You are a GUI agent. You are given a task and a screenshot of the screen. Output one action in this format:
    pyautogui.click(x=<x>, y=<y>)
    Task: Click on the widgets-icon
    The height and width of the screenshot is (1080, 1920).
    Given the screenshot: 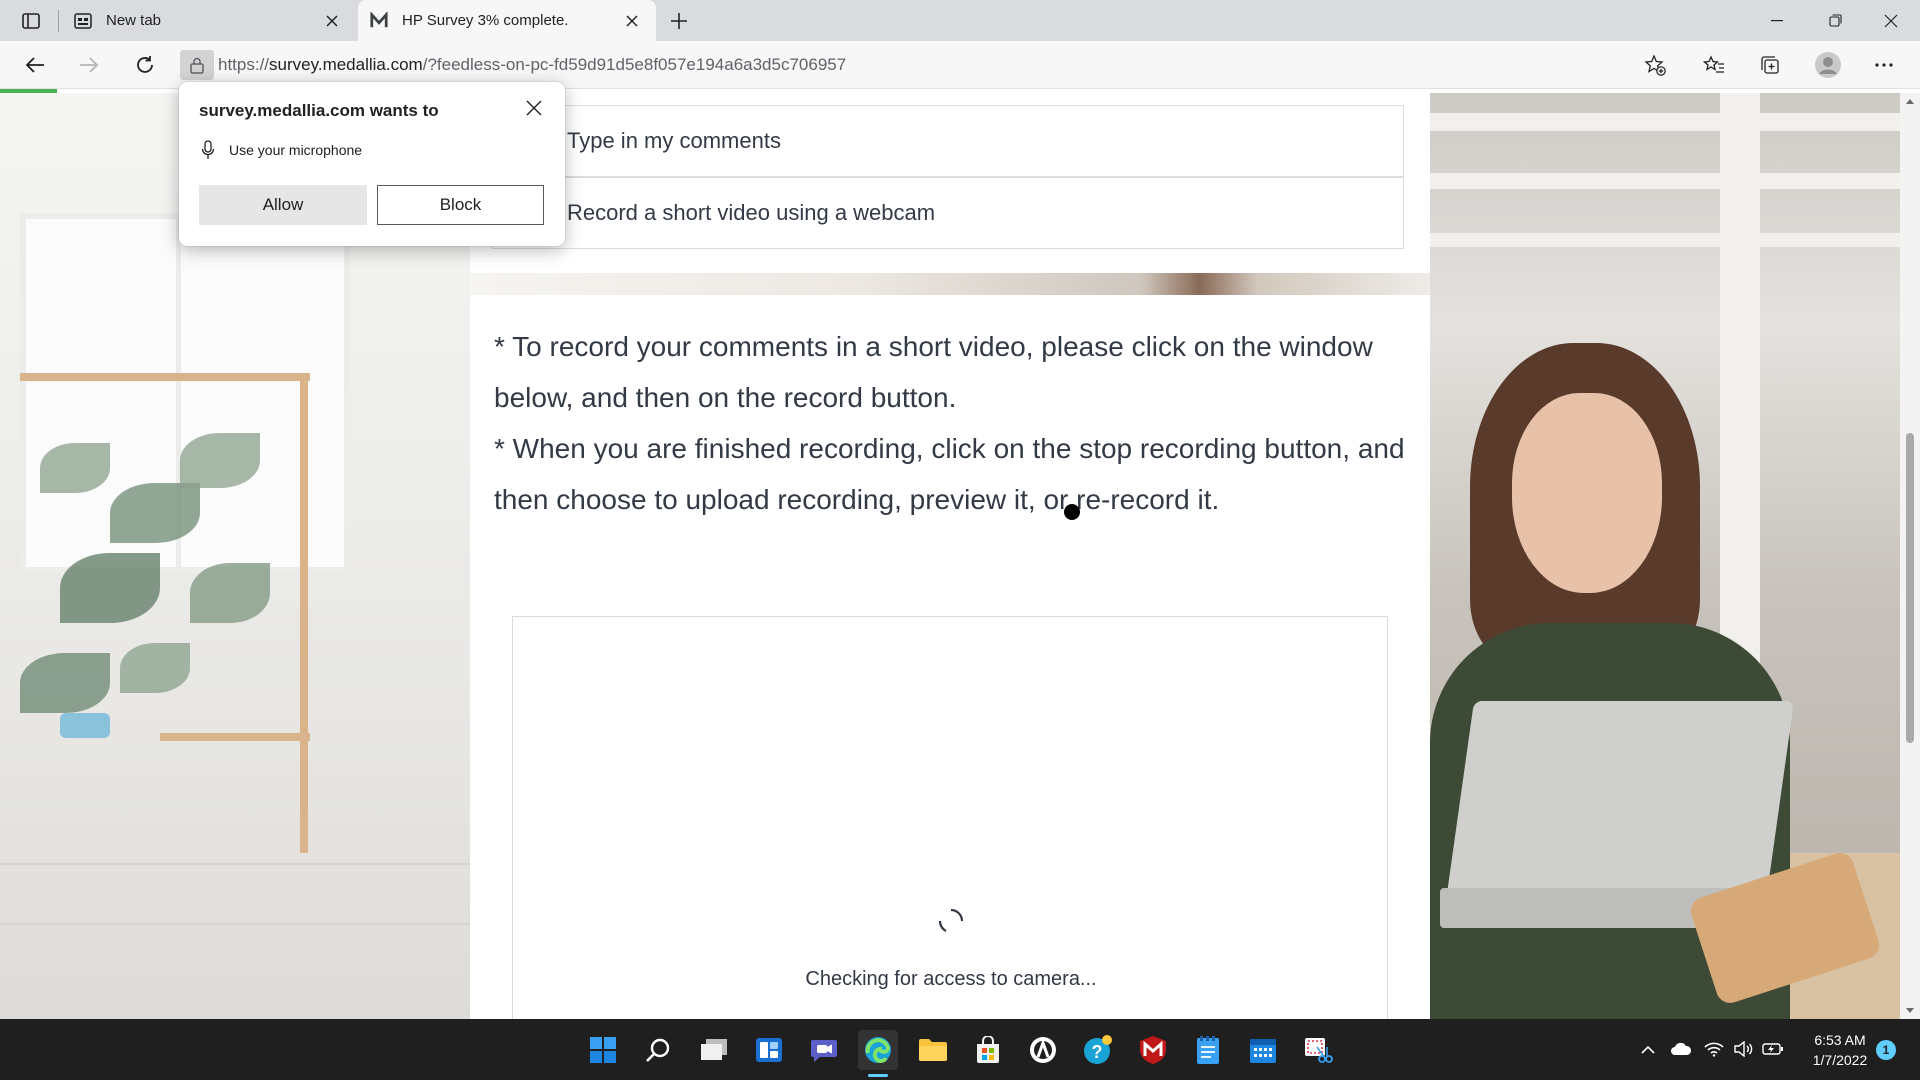 What is the action you would take?
    pyautogui.click(x=769, y=1050)
    